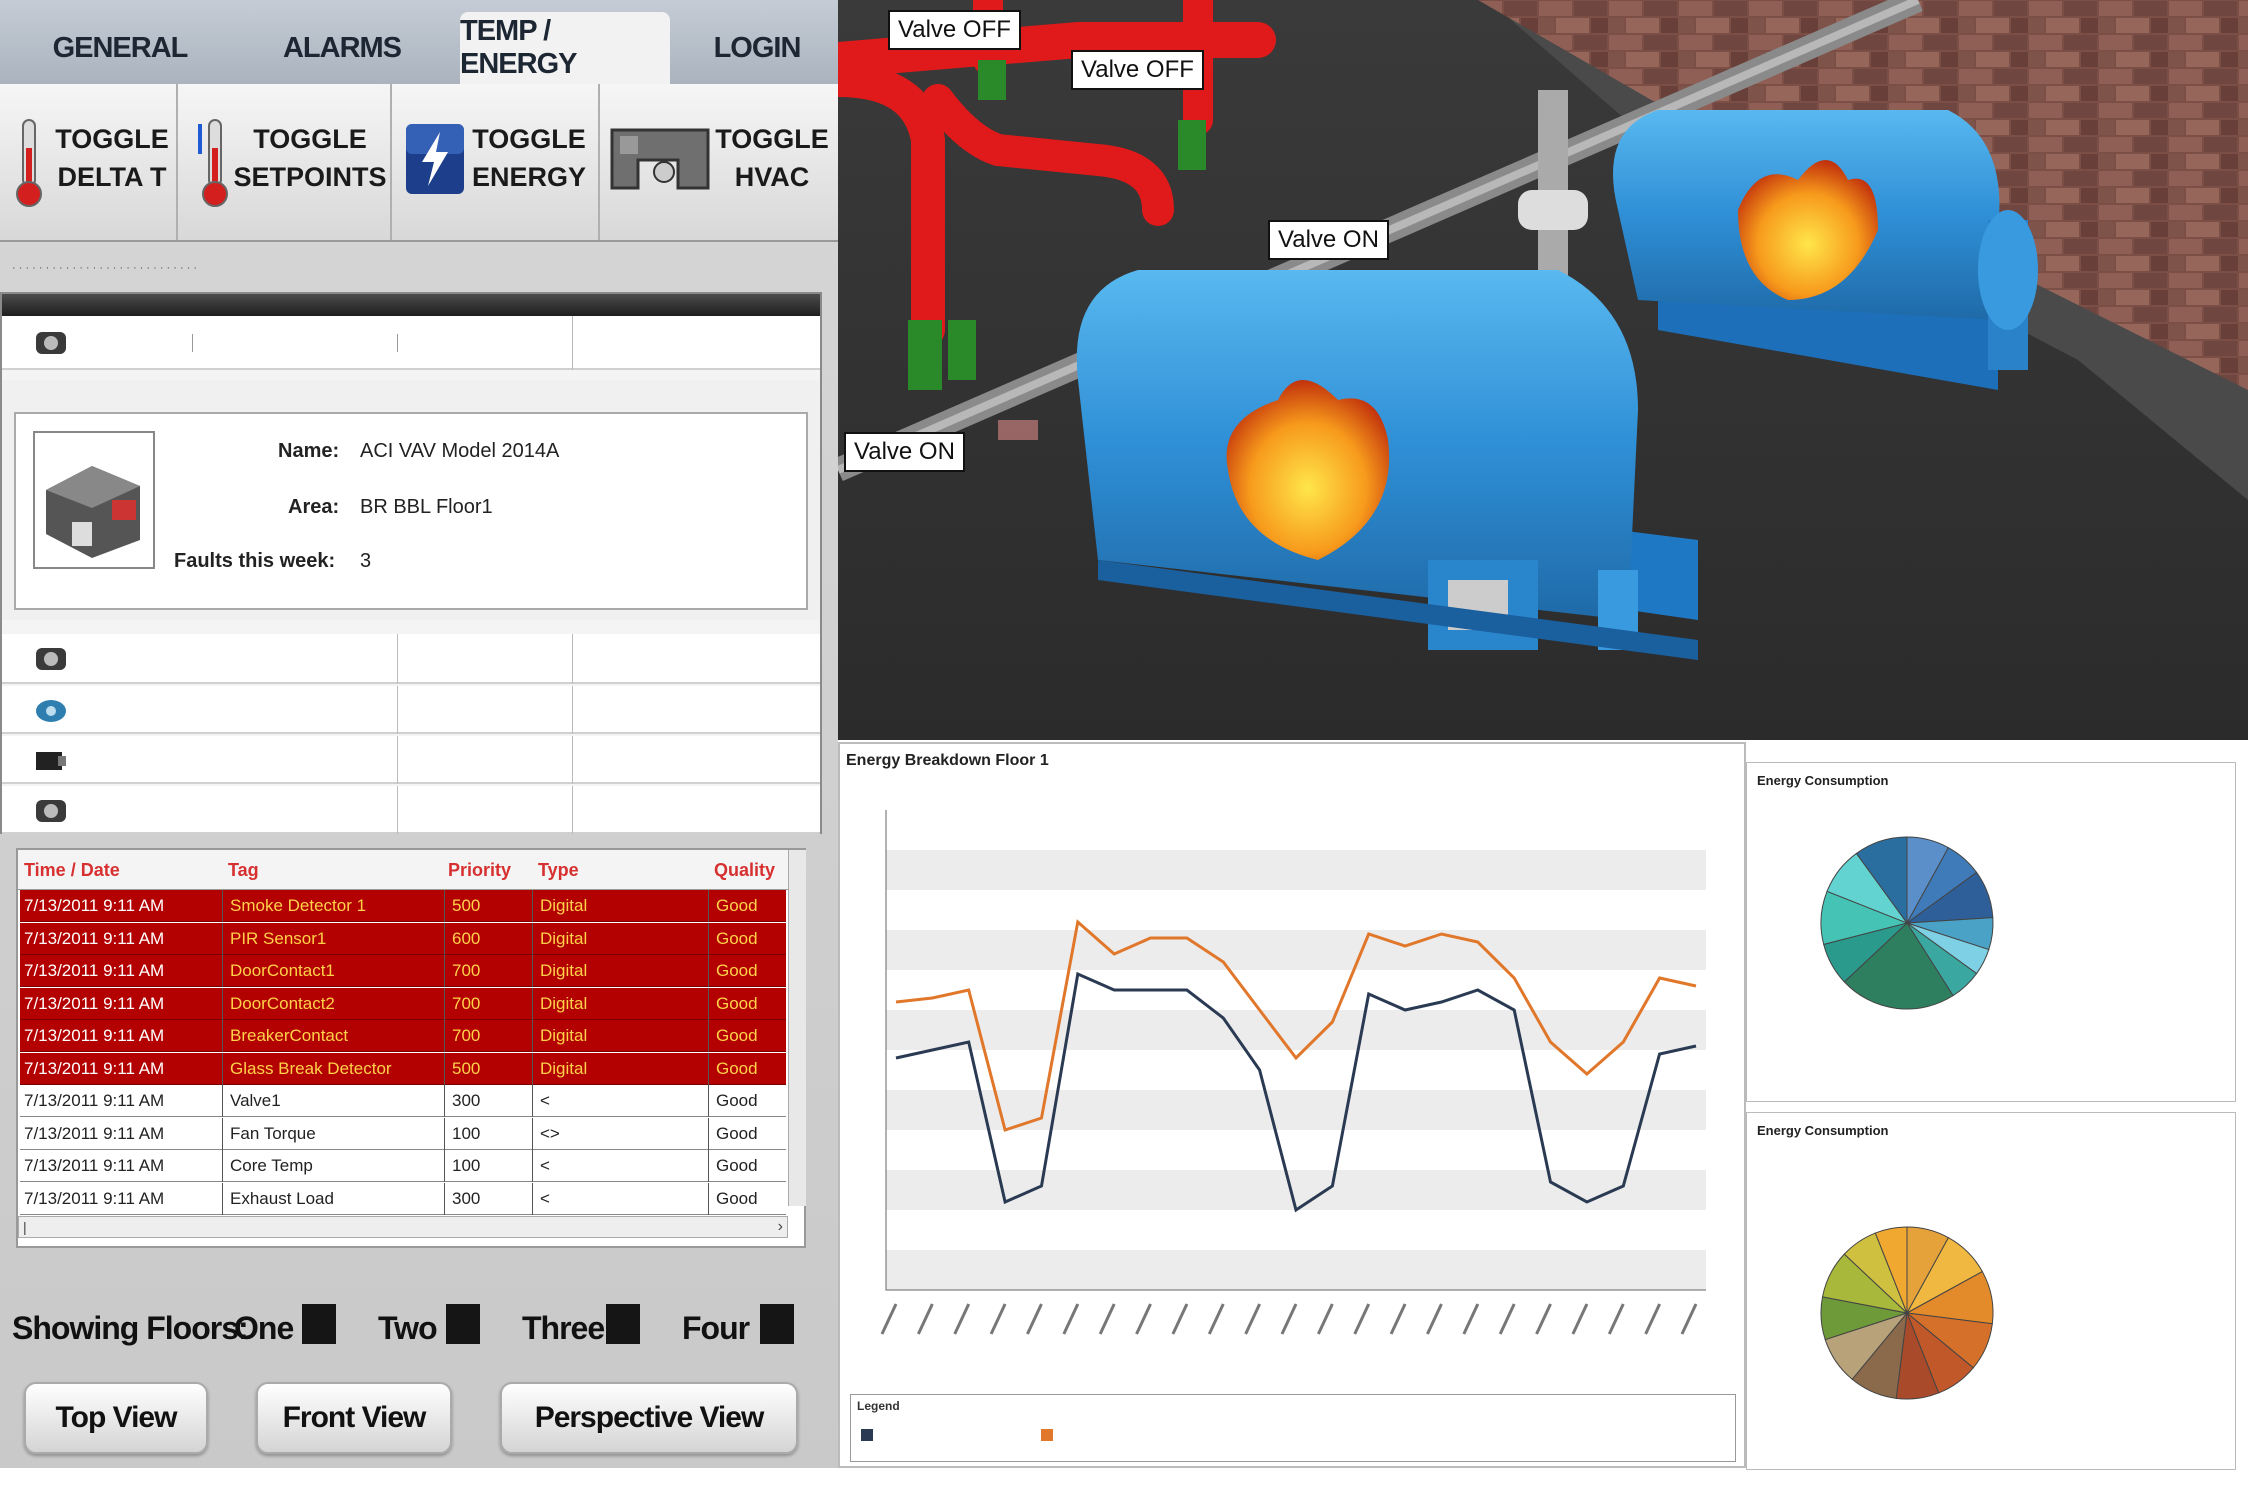 Image resolution: width=2248 pixels, height=1488 pixels. I want to click on cell-tag: Exhaust Load, so click(282, 1198).